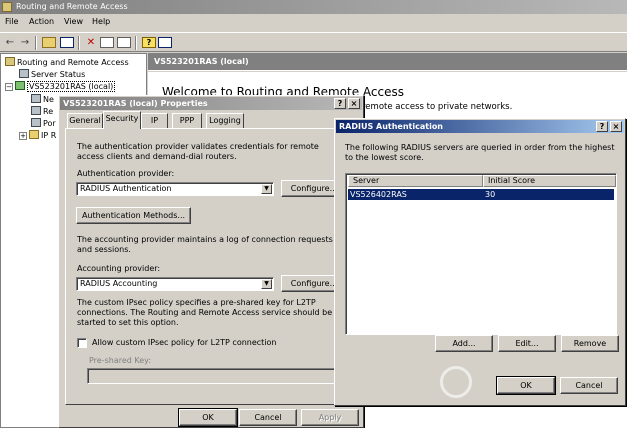 This screenshot has height=428, width=627. What do you see at coordinates (36, 122) in the screenshot?
I see `ports-icon` at bounding box center [36, 122].